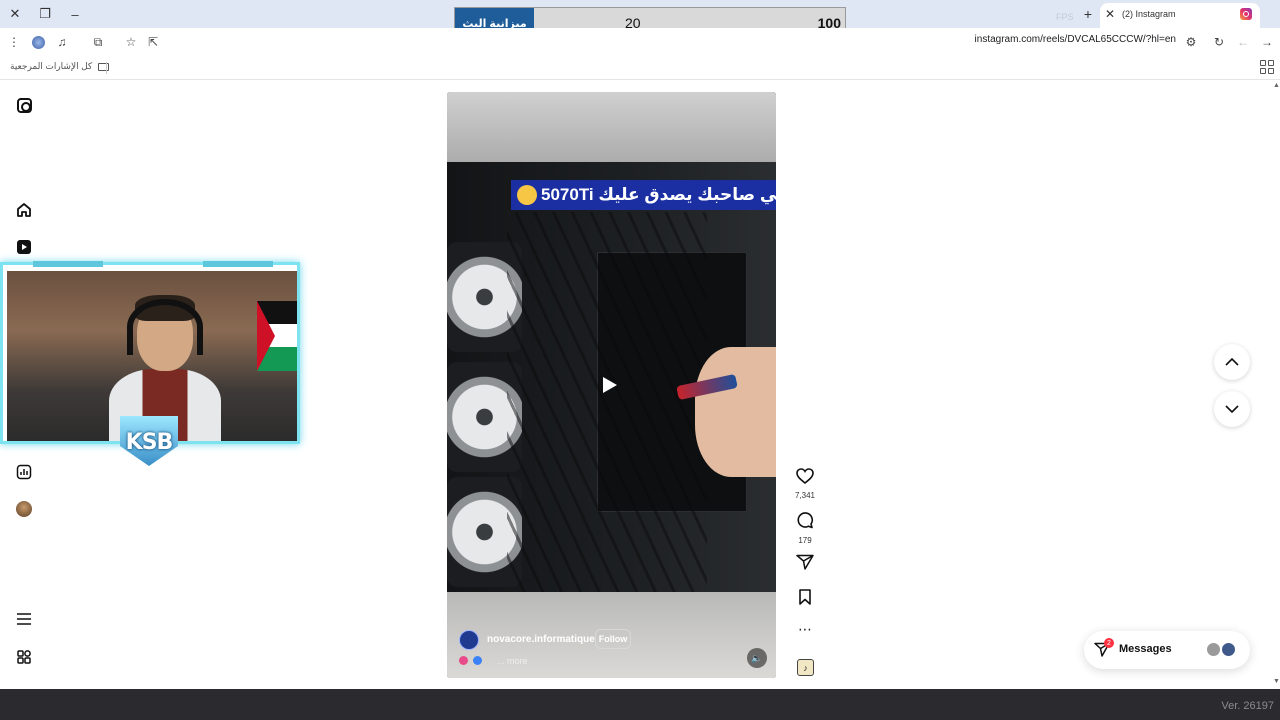 This screenshot has height=720, width=1280. I want to click on like-action: 7,341, so click(805, 484).